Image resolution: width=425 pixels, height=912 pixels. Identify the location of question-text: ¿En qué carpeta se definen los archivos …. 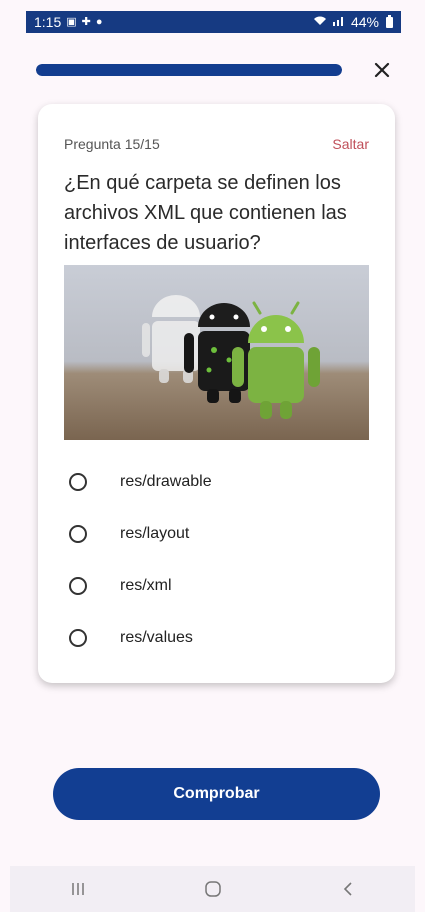
(205, 213).